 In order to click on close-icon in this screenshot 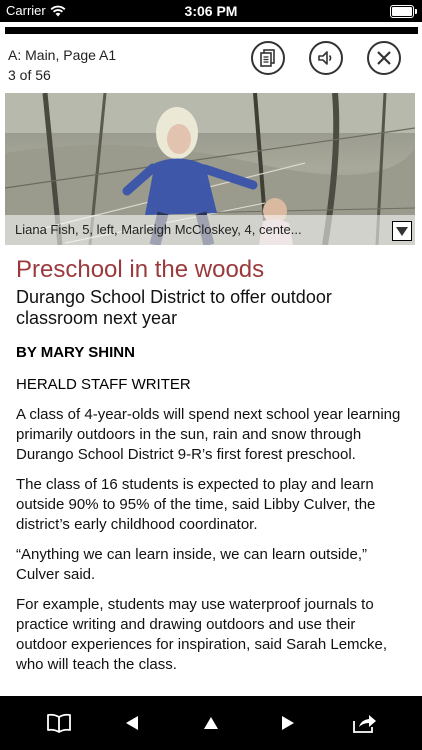, I will do `click(384, 58)`.